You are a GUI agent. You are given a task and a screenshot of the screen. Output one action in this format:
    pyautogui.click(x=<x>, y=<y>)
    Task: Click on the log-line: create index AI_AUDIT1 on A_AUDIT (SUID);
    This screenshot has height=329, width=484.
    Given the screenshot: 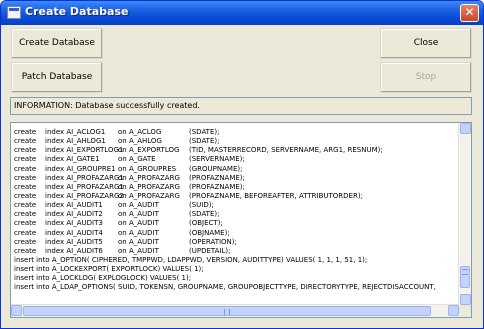 What is the action you would take?
    pyautogui.click(x=236, y=205)
    